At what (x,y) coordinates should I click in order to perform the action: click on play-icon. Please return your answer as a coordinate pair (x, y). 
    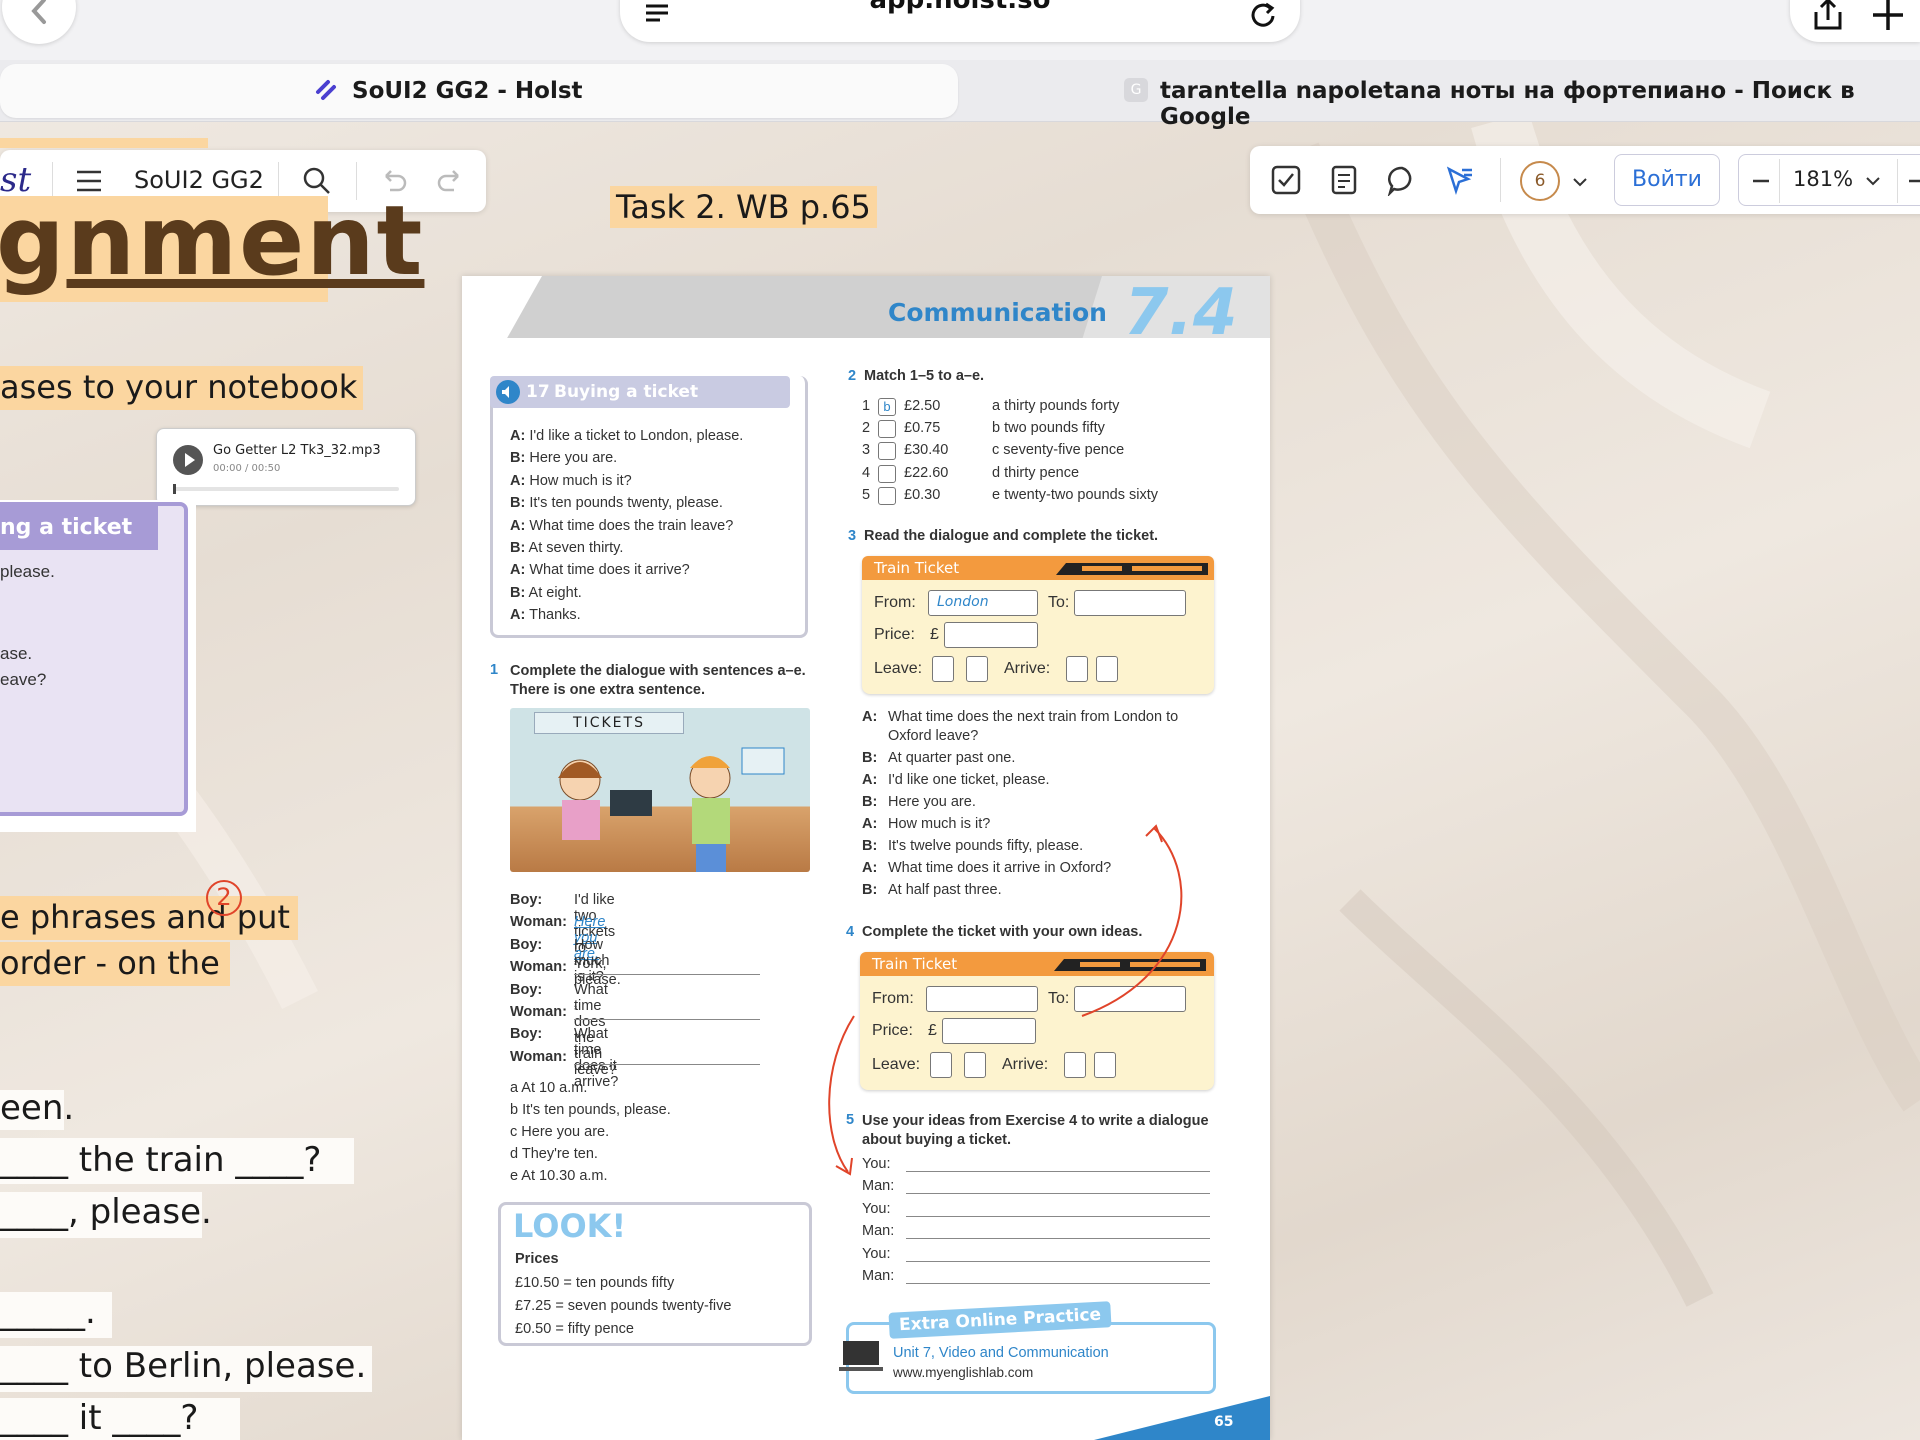
    Looking at the image, I should click on (190, 460).